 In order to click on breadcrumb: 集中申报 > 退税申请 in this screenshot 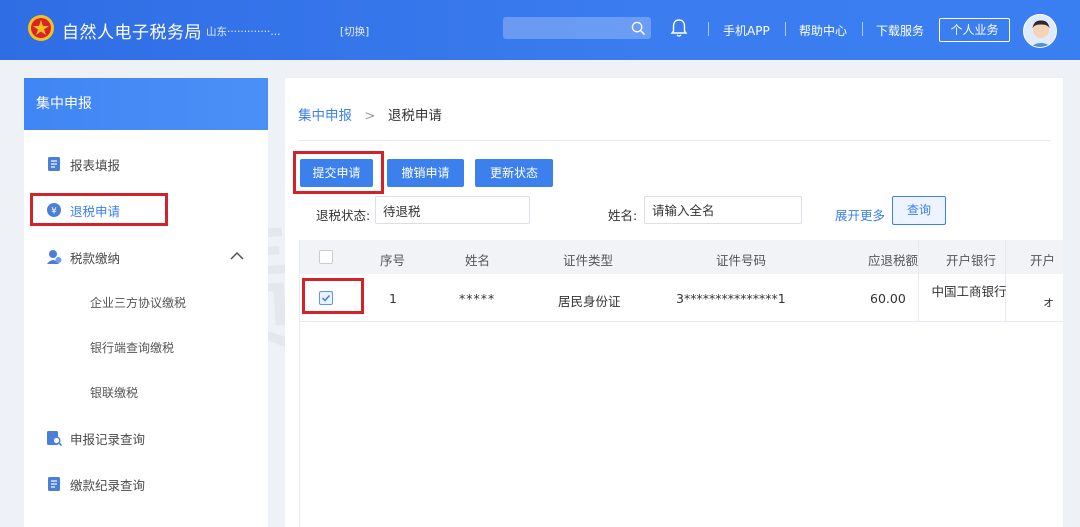, I will do `click(370, 114)`.